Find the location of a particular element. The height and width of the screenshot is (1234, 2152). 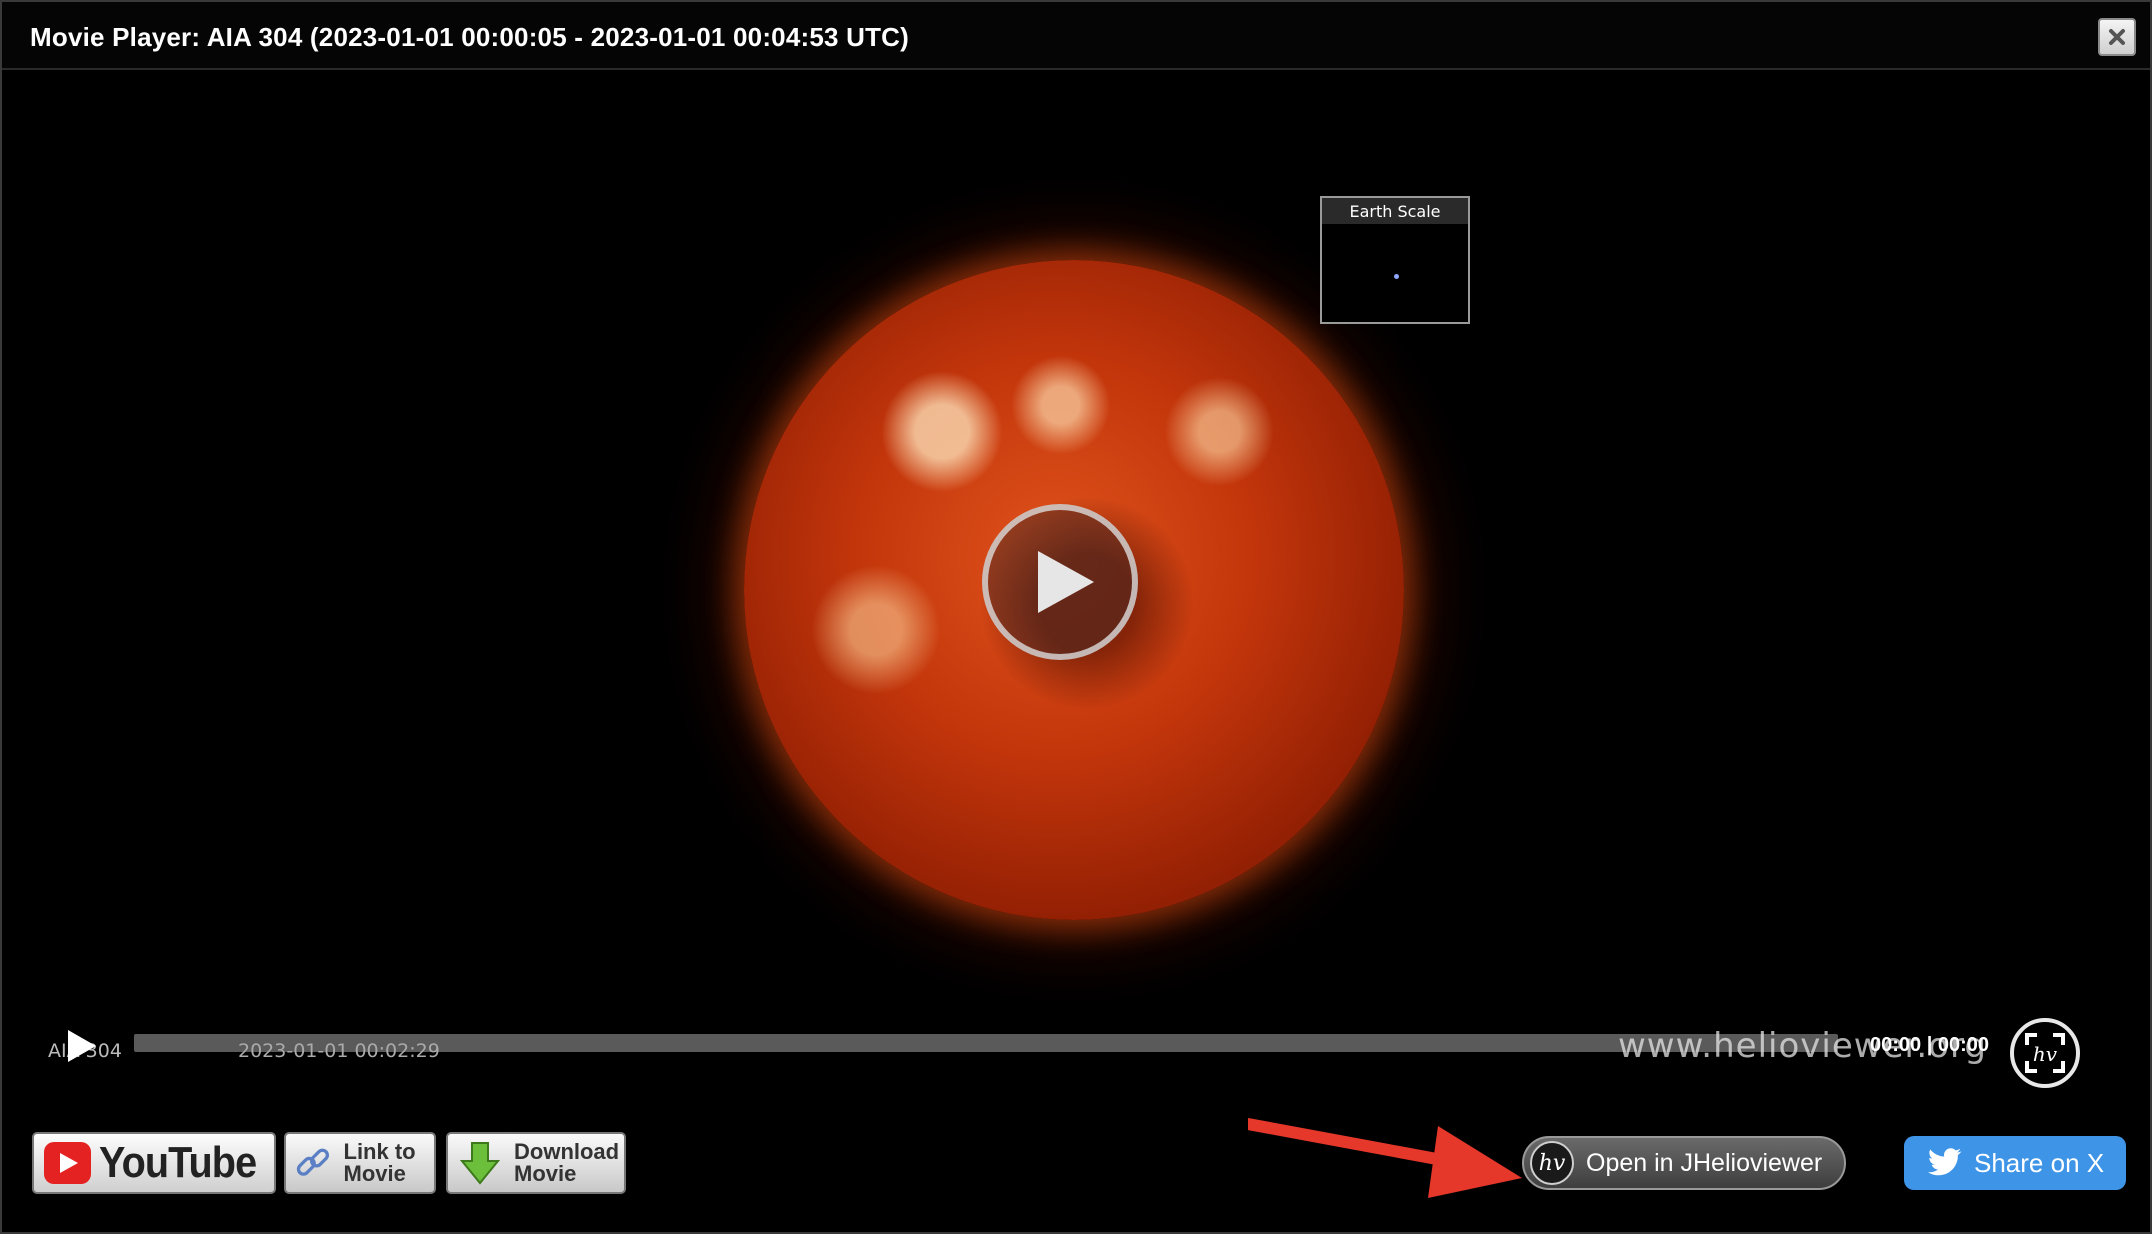

earth-scale-box: Earth Scale is located at coordinates (1395, 260).